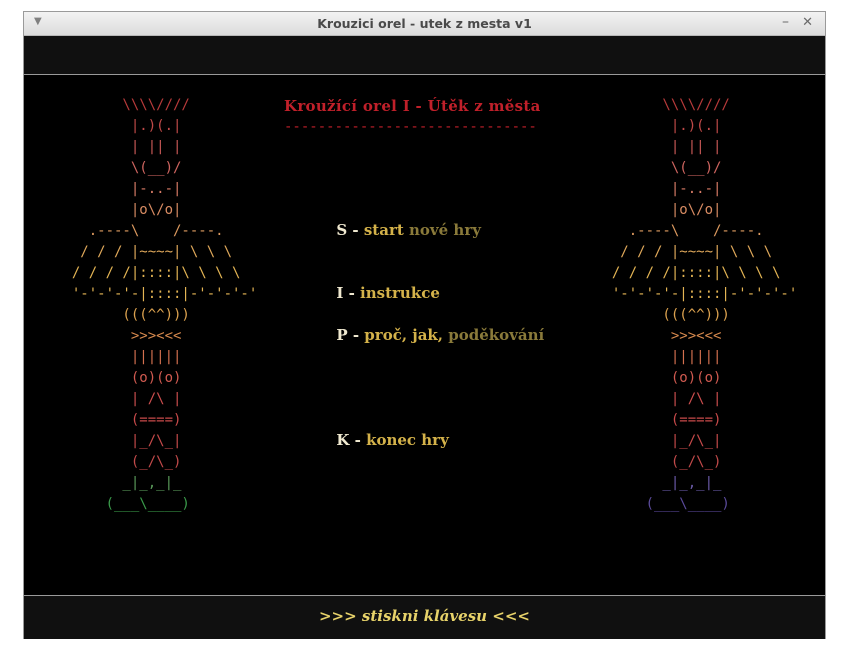 This screenshot has width=850, height=650. What do you see at coordinates (343, 440) in the screenshot?
I see `menu-key: K` at bounding box center [343, 440].